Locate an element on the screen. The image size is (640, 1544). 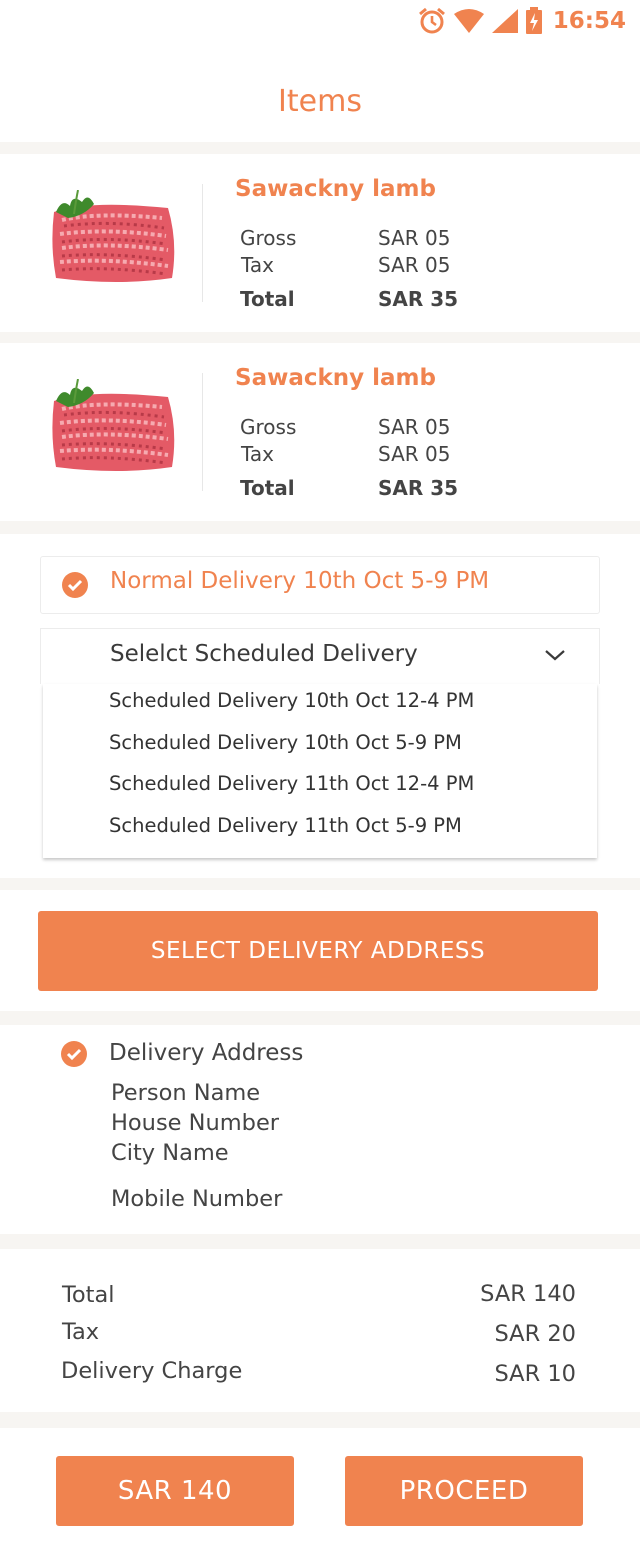
proceed-button: PROCEED is located at coordinates (464, 1491).